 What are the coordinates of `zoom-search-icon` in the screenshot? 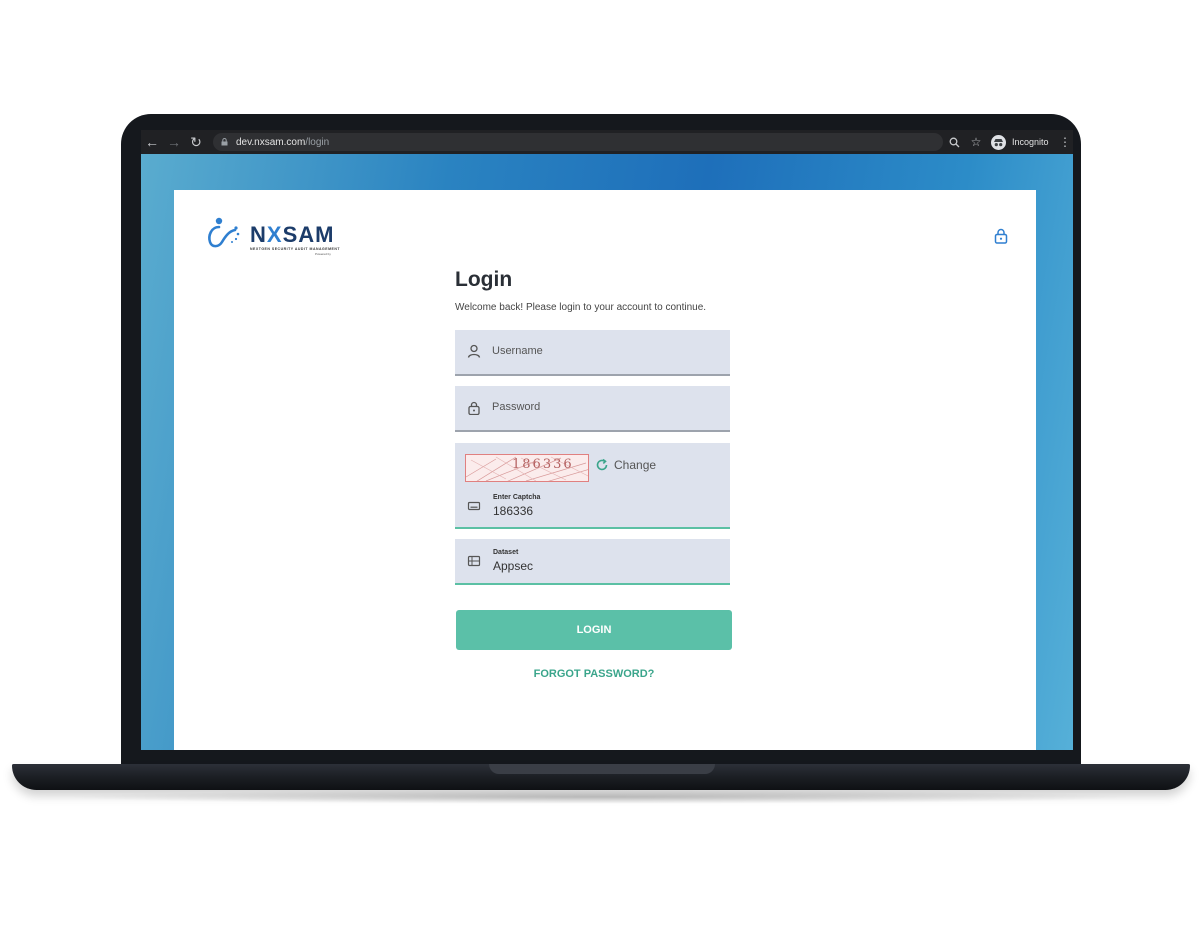 It's located at (954, 142).